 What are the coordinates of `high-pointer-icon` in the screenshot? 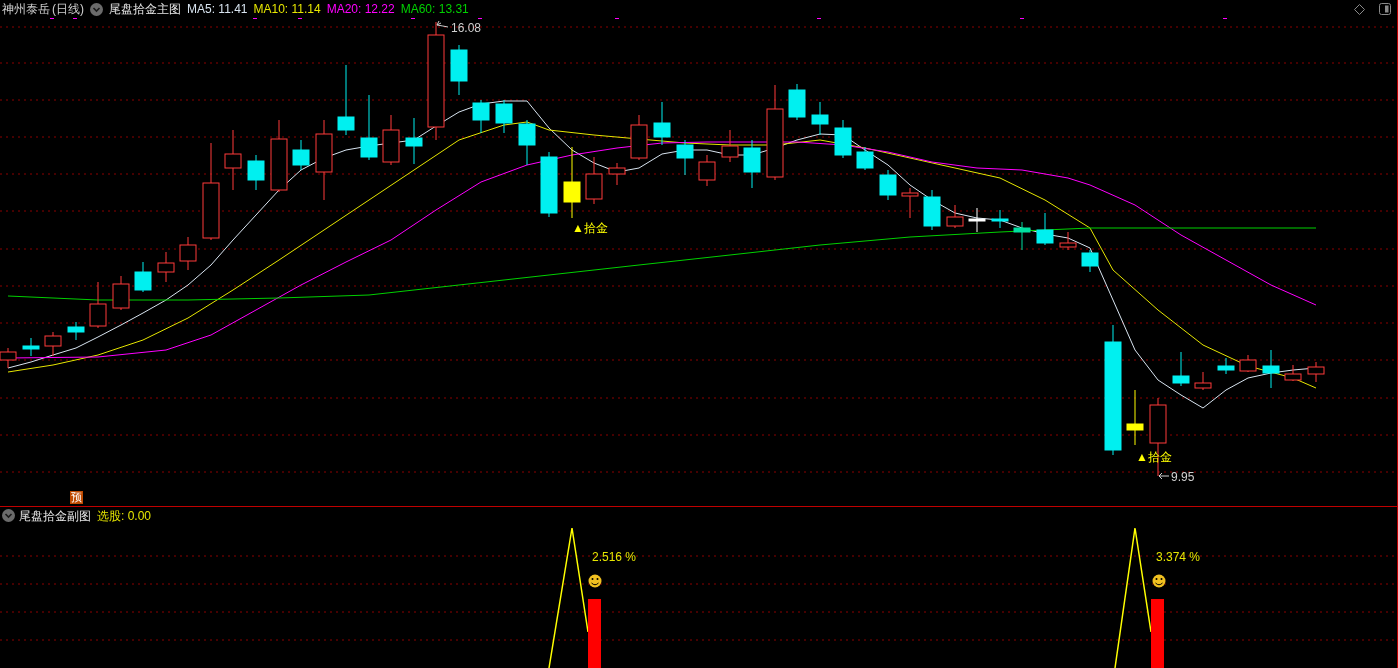 It's located at (442, 24).